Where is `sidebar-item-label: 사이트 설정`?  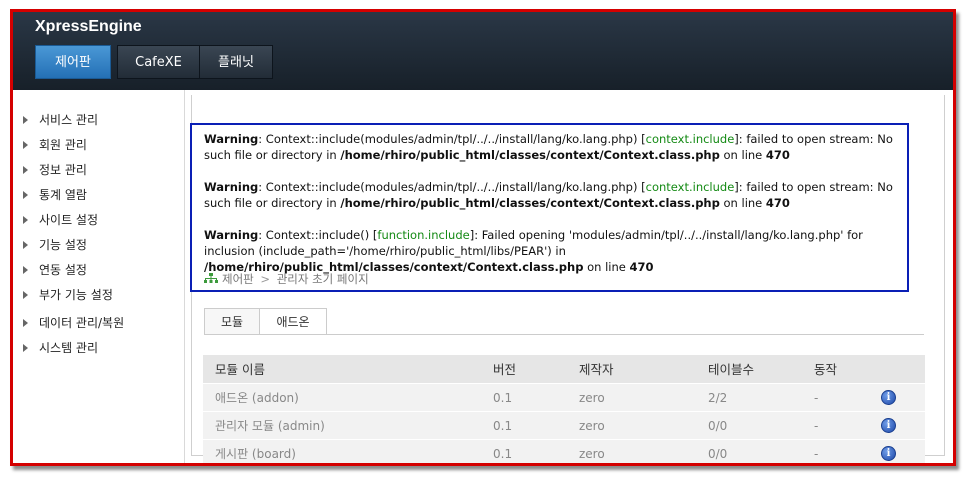
sidebar-item-label: 사이트 설정 is located at coordinates (69, 220).